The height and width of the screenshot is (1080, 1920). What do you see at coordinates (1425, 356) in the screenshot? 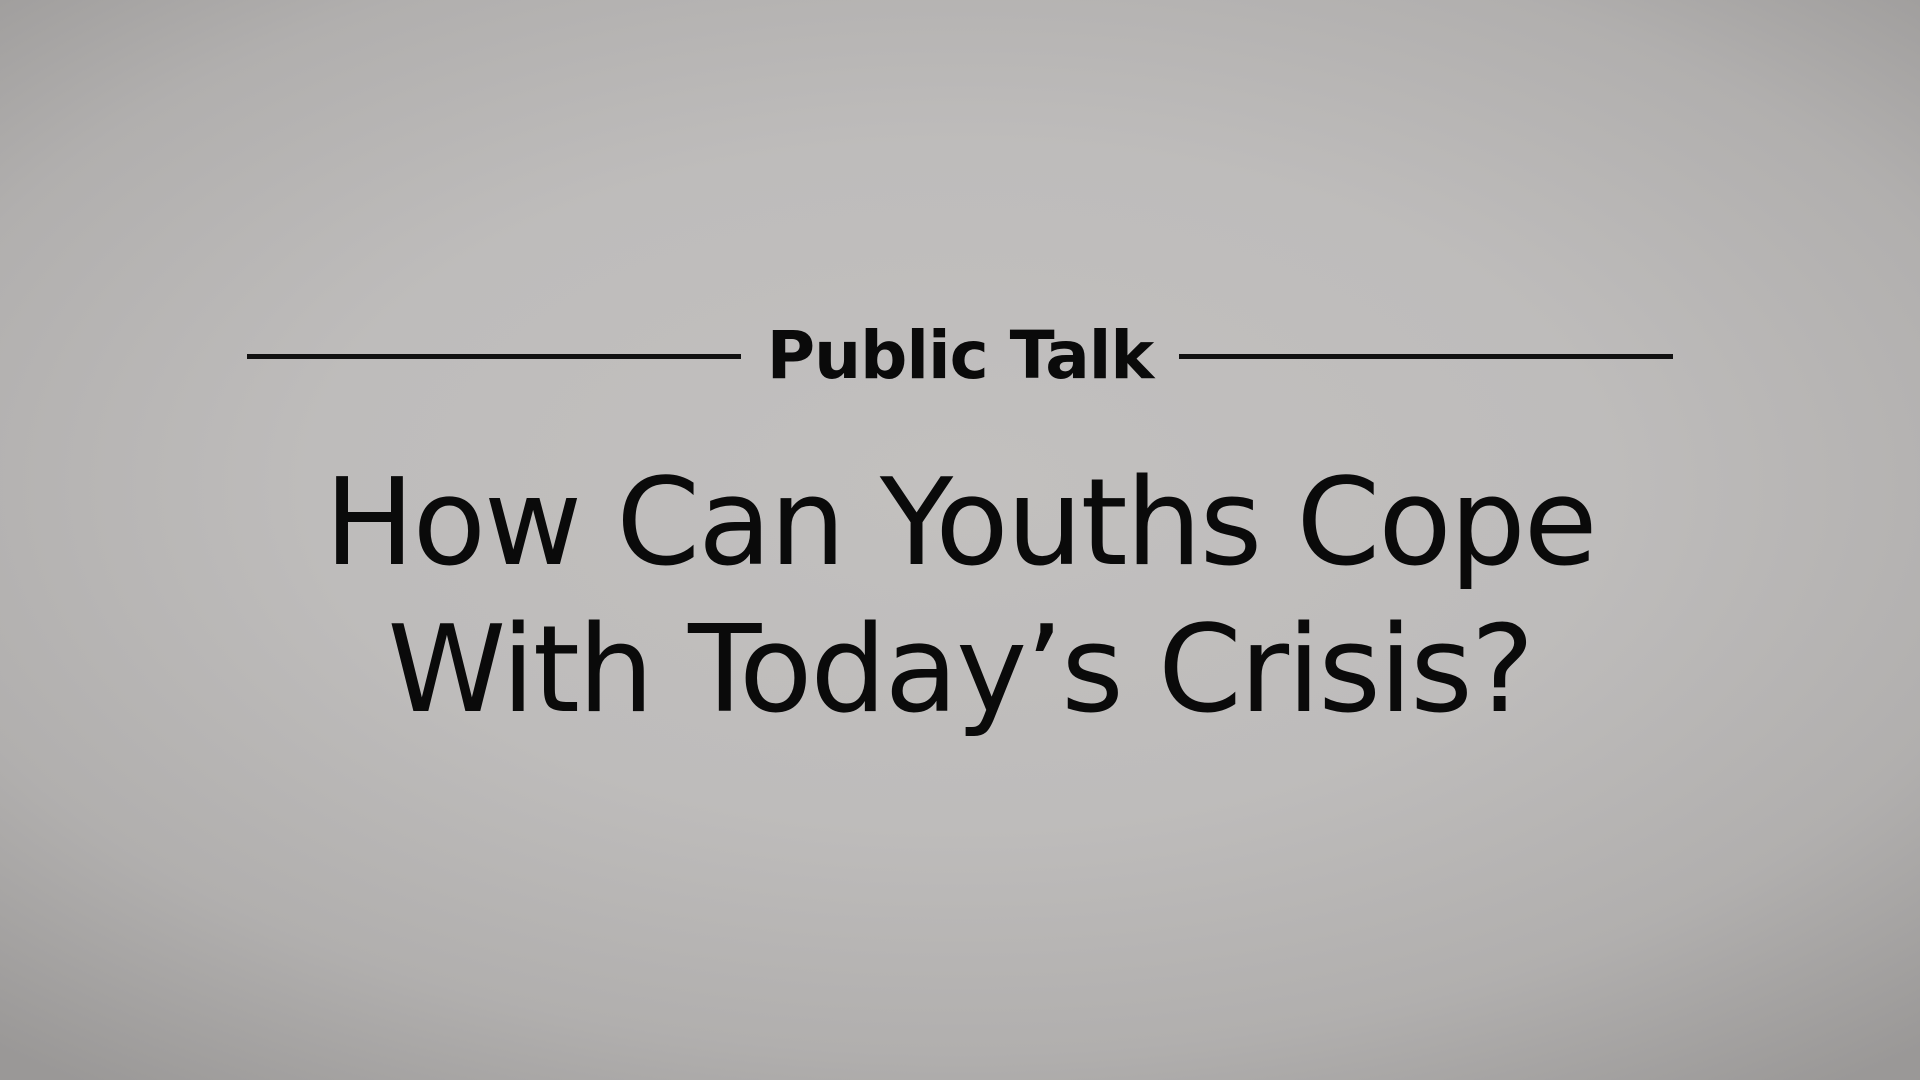
I see `right-divider-line` at bounding box center [1425, 356].